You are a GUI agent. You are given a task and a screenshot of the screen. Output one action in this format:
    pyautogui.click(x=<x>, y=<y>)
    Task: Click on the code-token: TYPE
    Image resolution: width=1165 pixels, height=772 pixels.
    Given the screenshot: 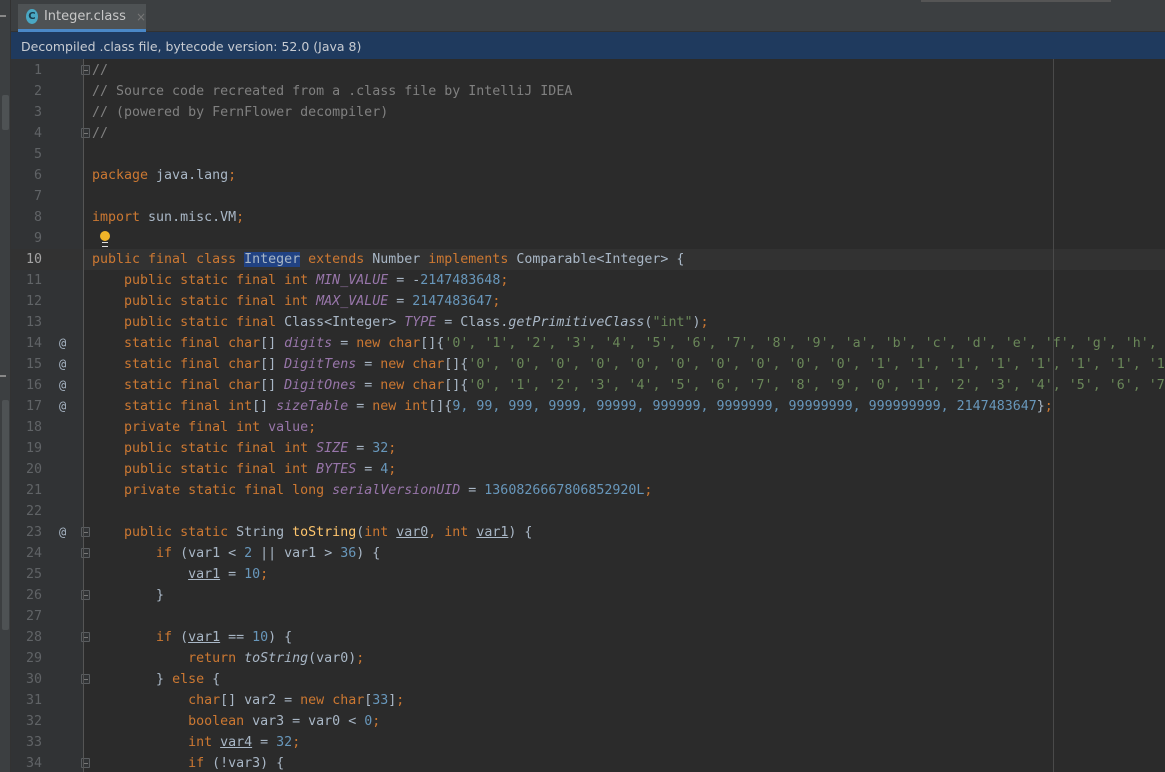 What is the action you would take?
    pyautogui.click(x=420, y=322)
    